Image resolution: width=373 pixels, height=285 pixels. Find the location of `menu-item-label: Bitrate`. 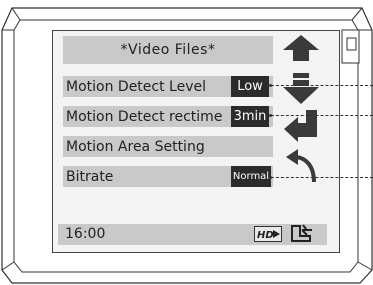

menu-item-label: Bitrate is located at coordinates (90, 176).